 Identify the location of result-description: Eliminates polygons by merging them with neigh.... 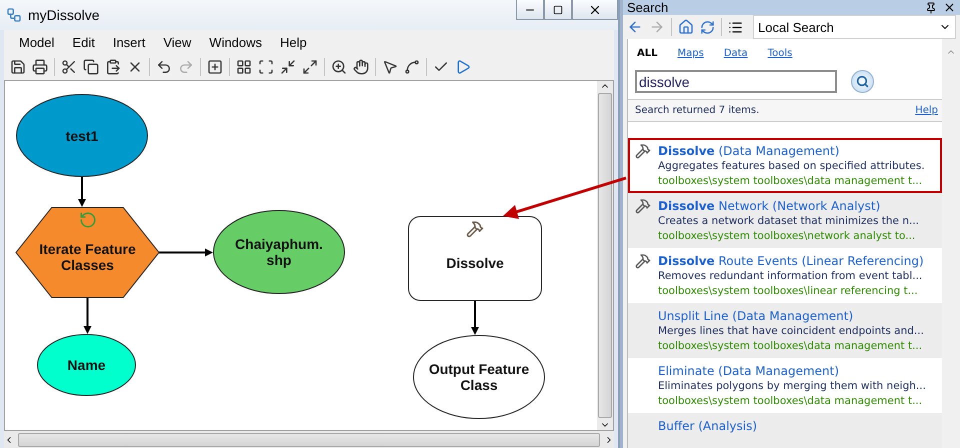
(792, 386).